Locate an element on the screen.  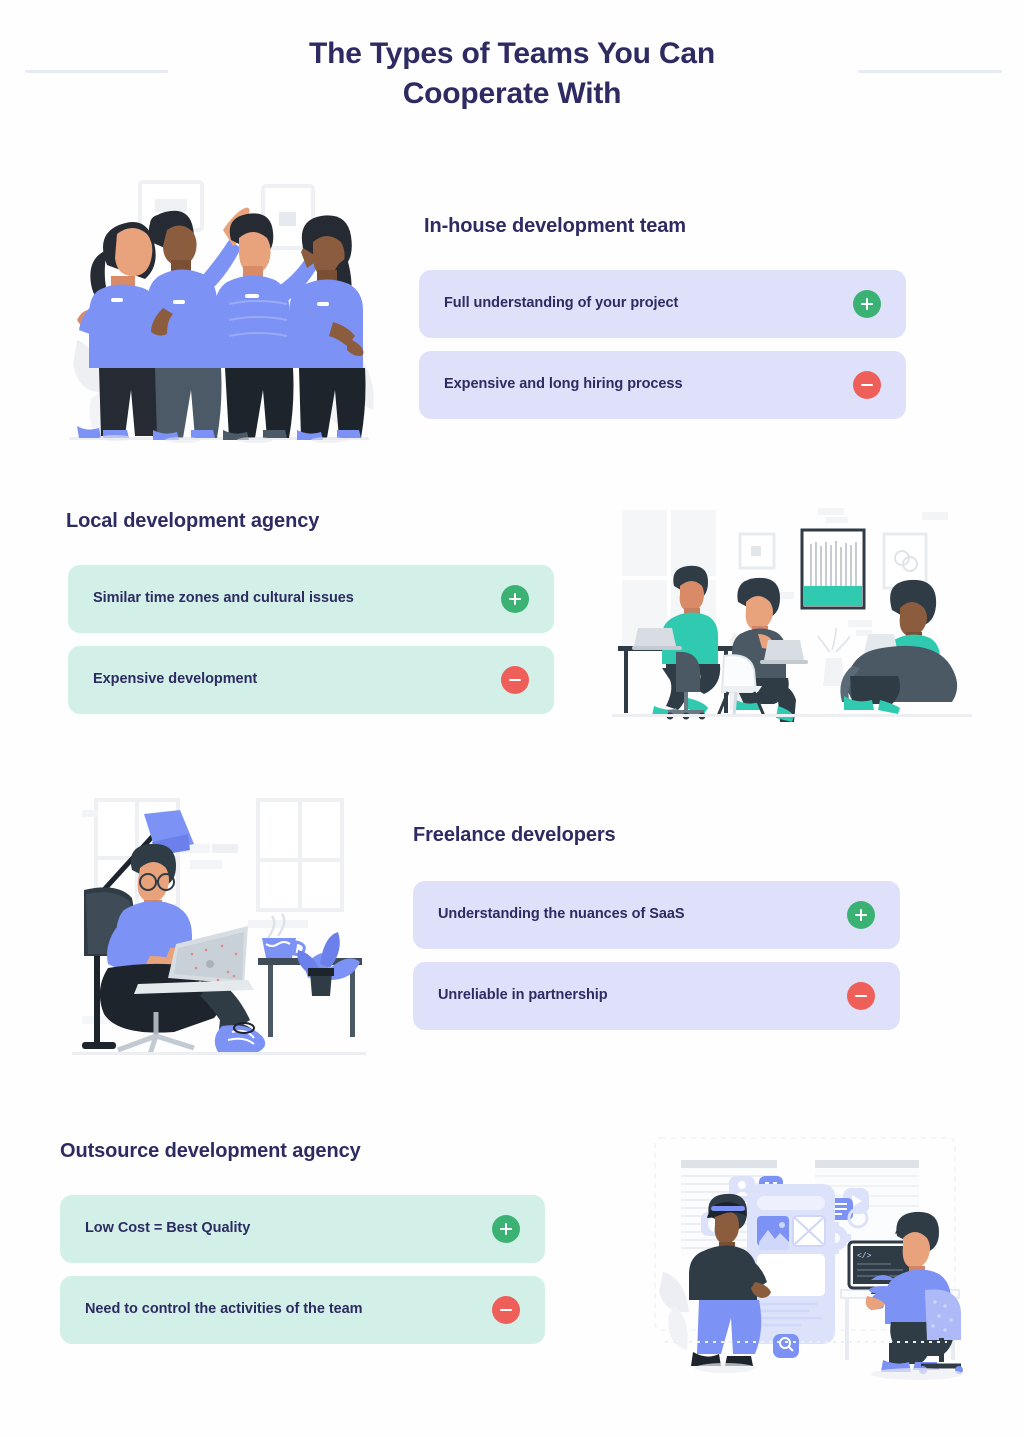
section-in-house: In-house development team is located at coordinates (555, 226).